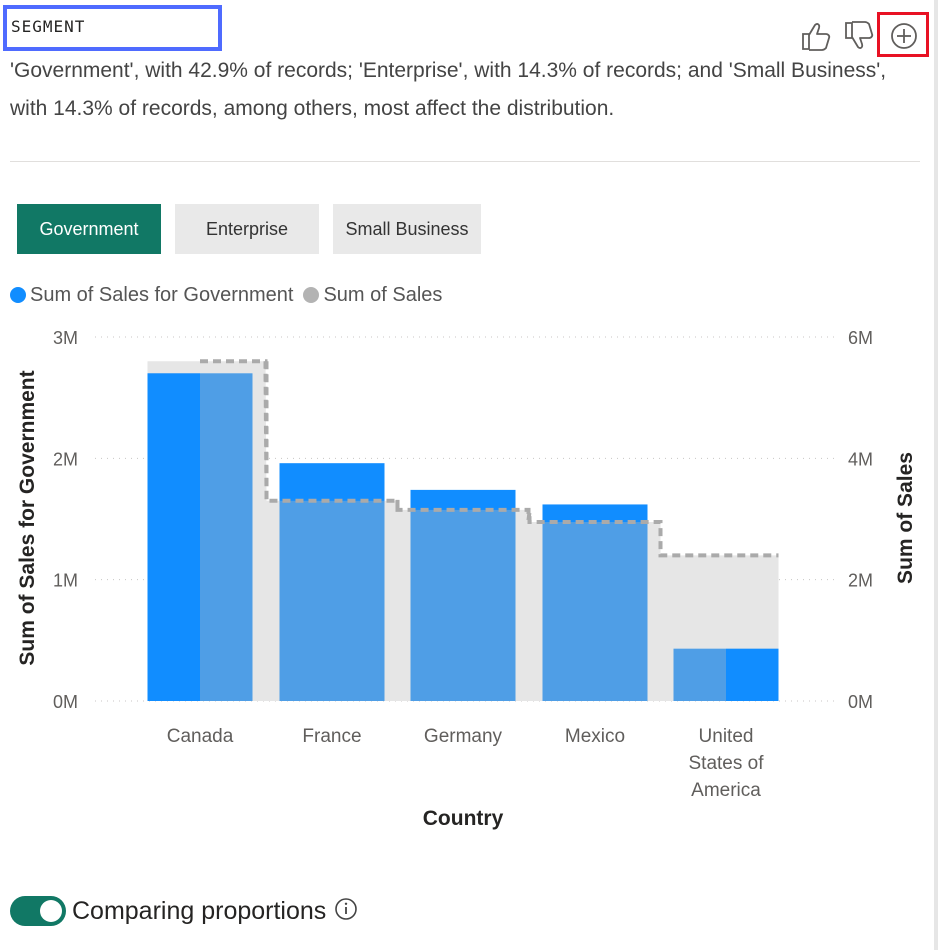 The height and width of the screenshot is (950, 938). I want to click on legend-item-sales: Sum of Sales, so click(372, 295).